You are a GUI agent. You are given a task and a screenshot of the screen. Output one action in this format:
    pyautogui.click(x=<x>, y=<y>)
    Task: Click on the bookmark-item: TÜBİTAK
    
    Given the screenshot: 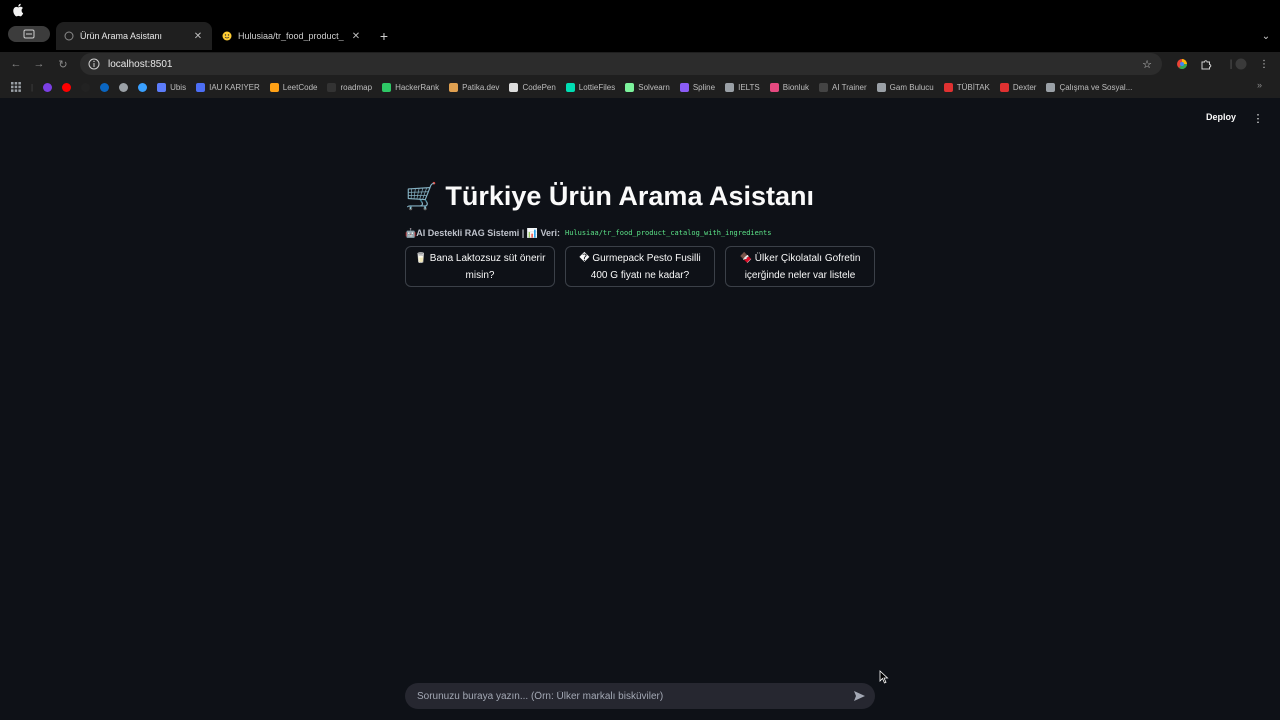 What is the action you would take?
    pyautogui.click(x=967, y=87)
    